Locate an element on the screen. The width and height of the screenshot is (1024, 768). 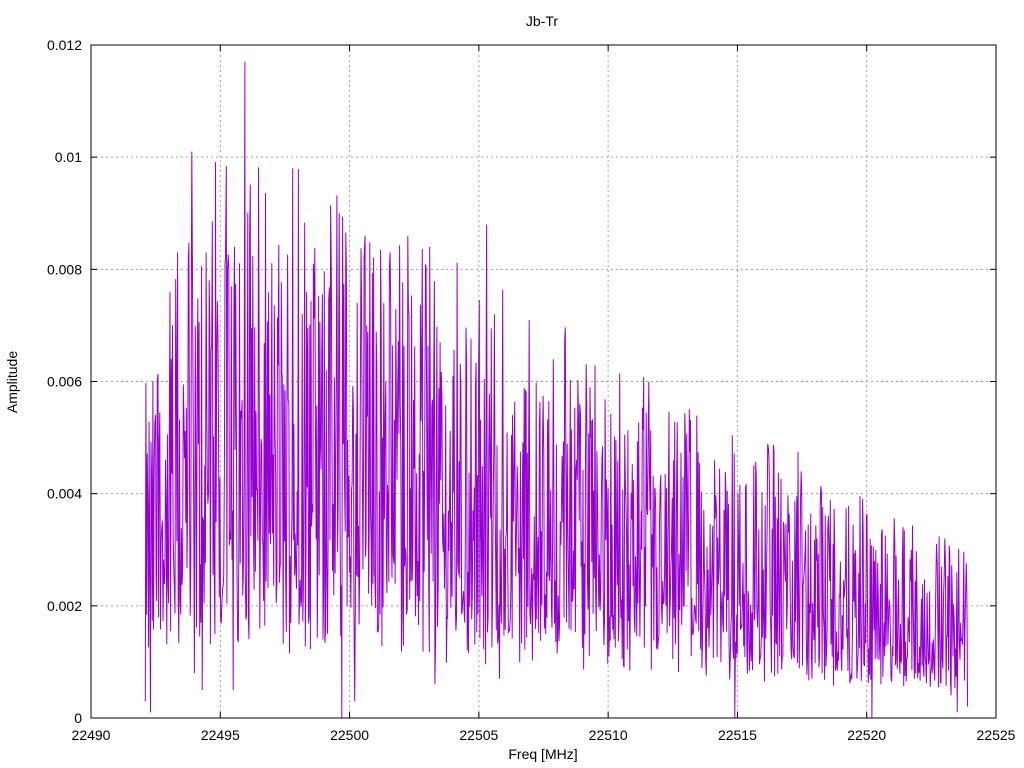
y-tick-label: 0.008 is located at coordinates (64, 269).